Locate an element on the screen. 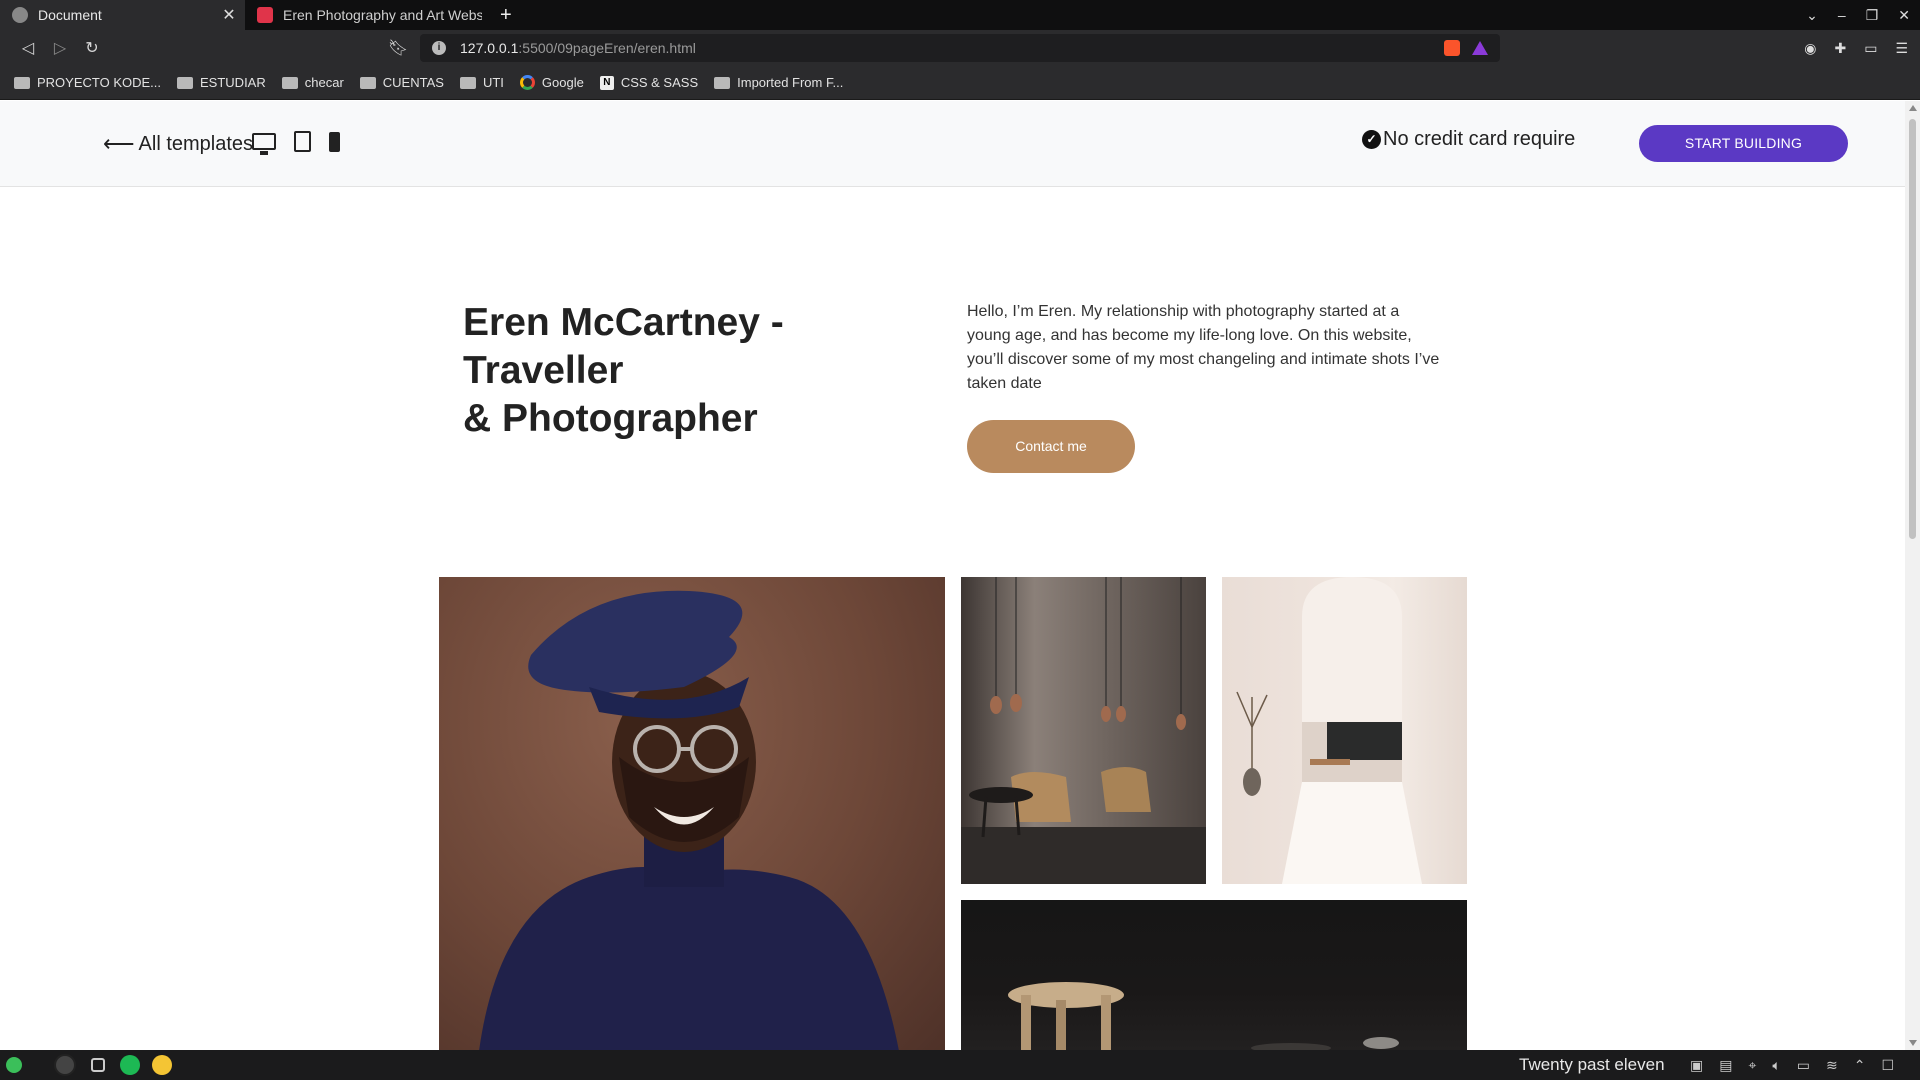 Image resolution: width=1920 pixels, height=1080 pixels. all-templates-link: ⟵ All templates is located at coordinates (178, 144).